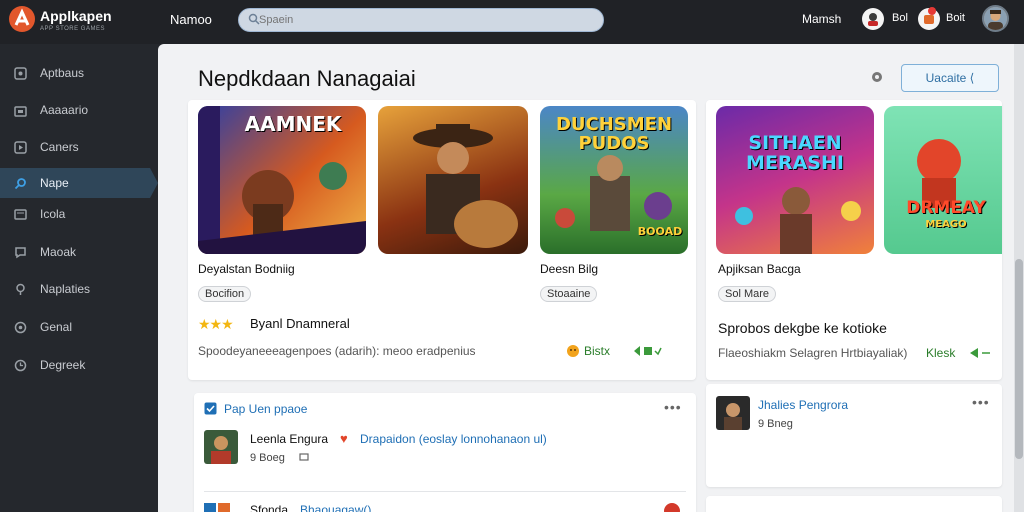 This screenshot has height=512, width=1024. Describe the element at coordinates (72, 29) in the screenshot. I see `app-tagline: APP STORE GAMES` at that location.